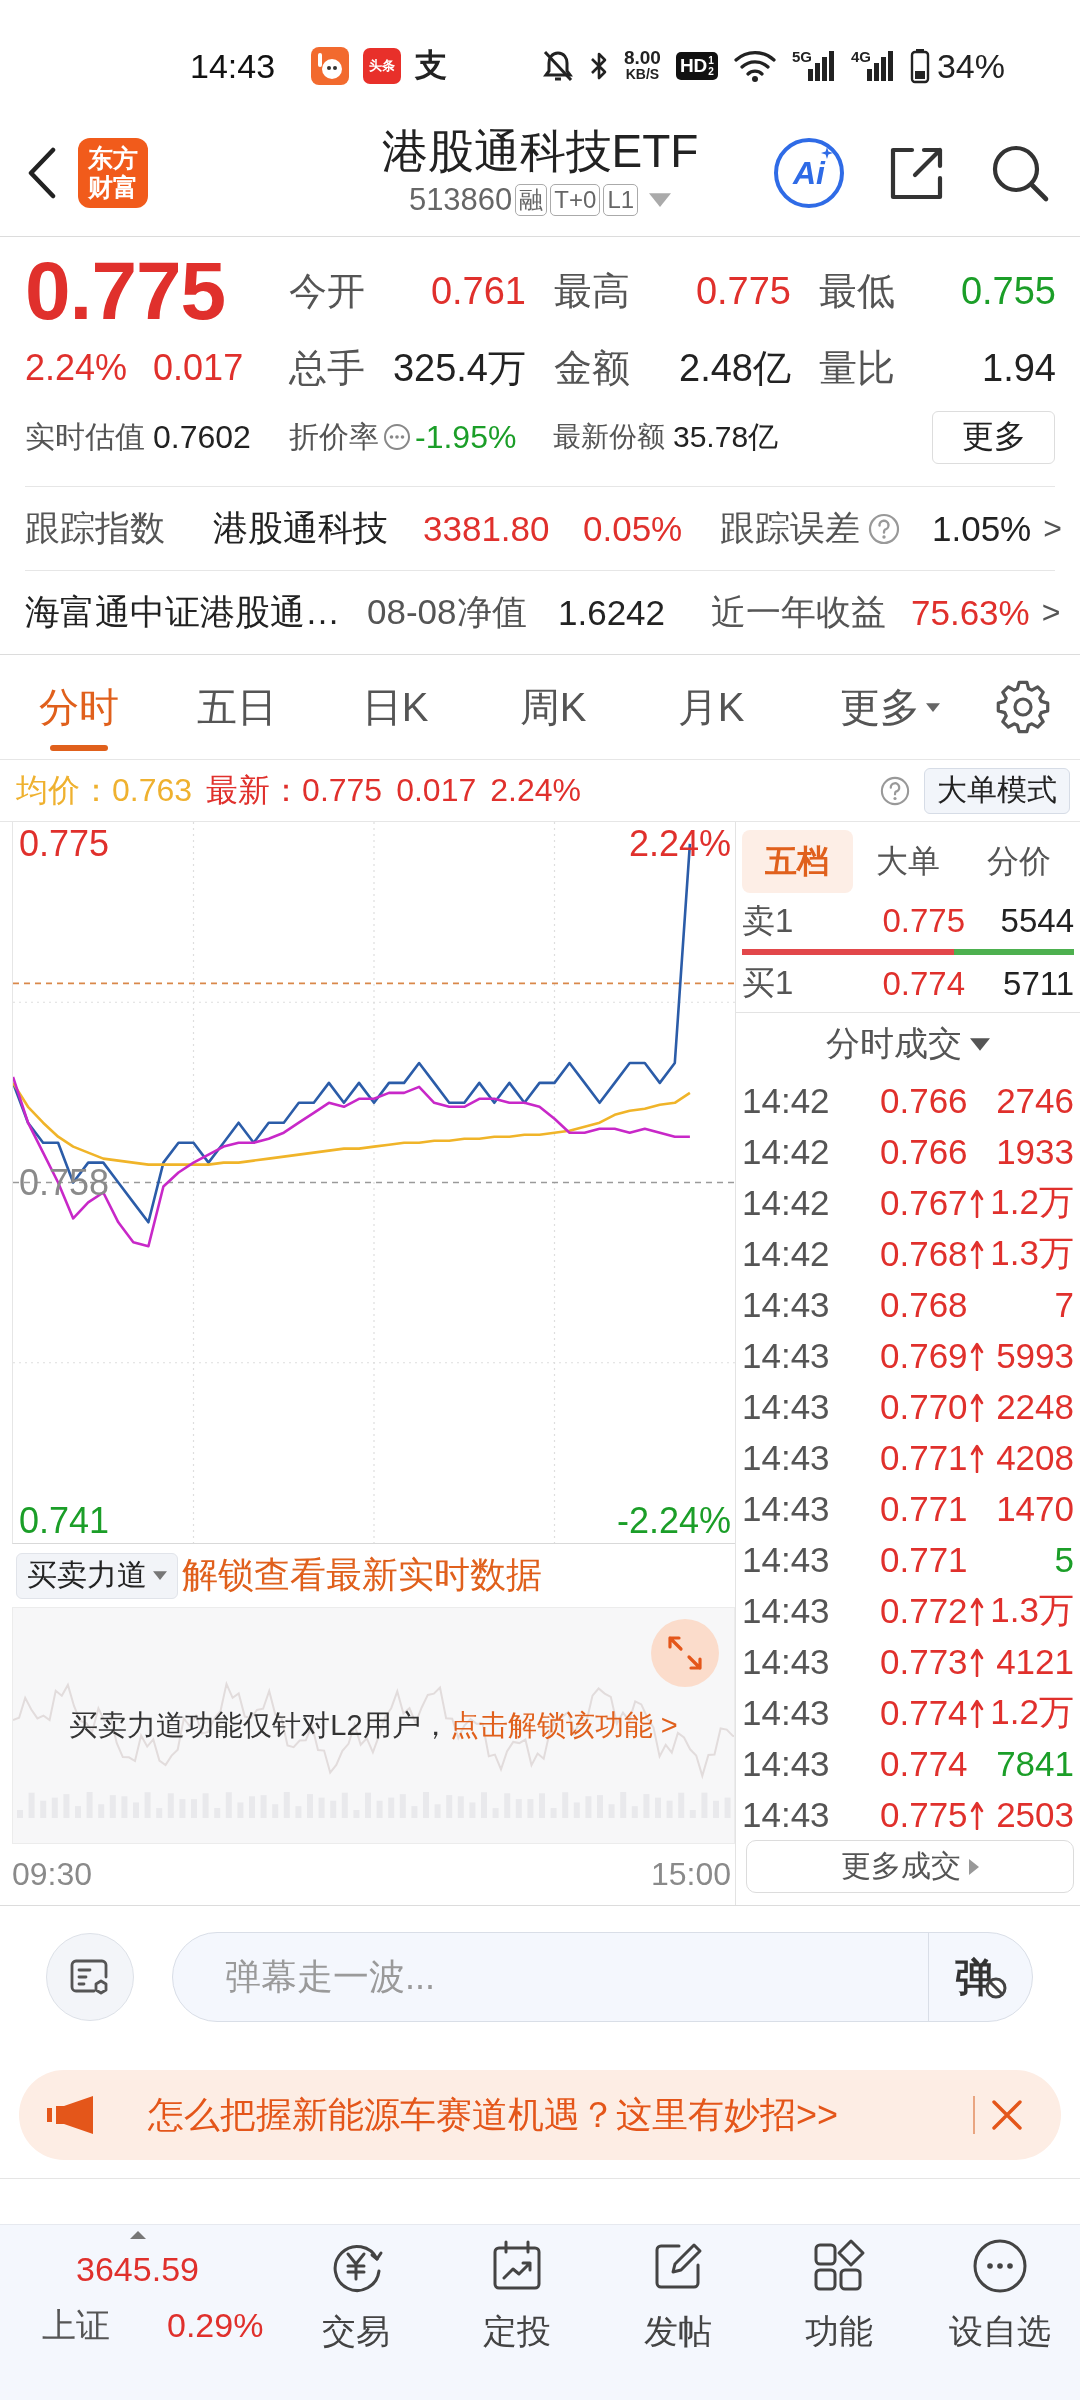 The height and width of the screenshot is (2400, 1080). I want to click on chart-tab: 周K, so click(553, 707).